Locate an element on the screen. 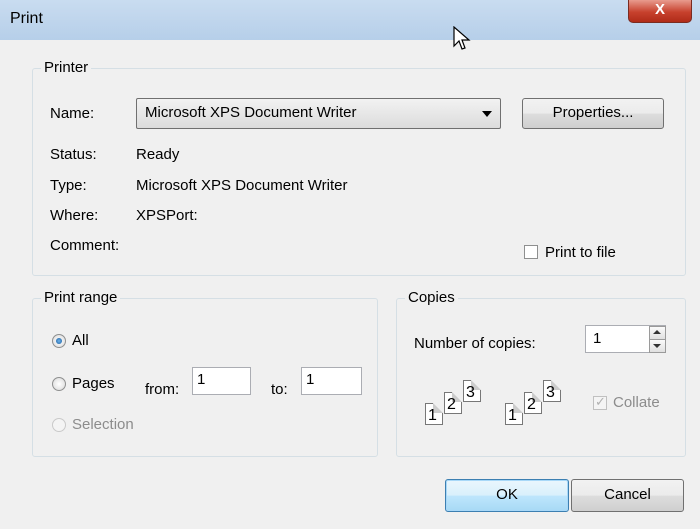 The image size is (700, 529). spin-up-icon is located at coordinates (657, 333).